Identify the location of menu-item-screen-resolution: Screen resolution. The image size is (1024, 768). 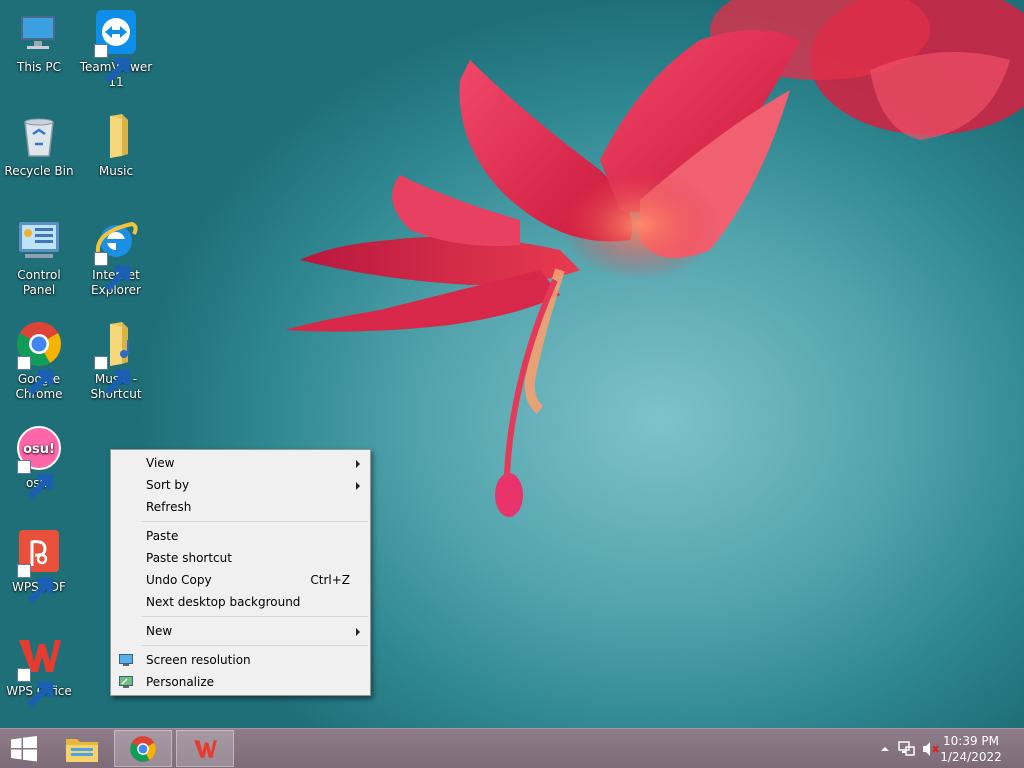
(240, 660).